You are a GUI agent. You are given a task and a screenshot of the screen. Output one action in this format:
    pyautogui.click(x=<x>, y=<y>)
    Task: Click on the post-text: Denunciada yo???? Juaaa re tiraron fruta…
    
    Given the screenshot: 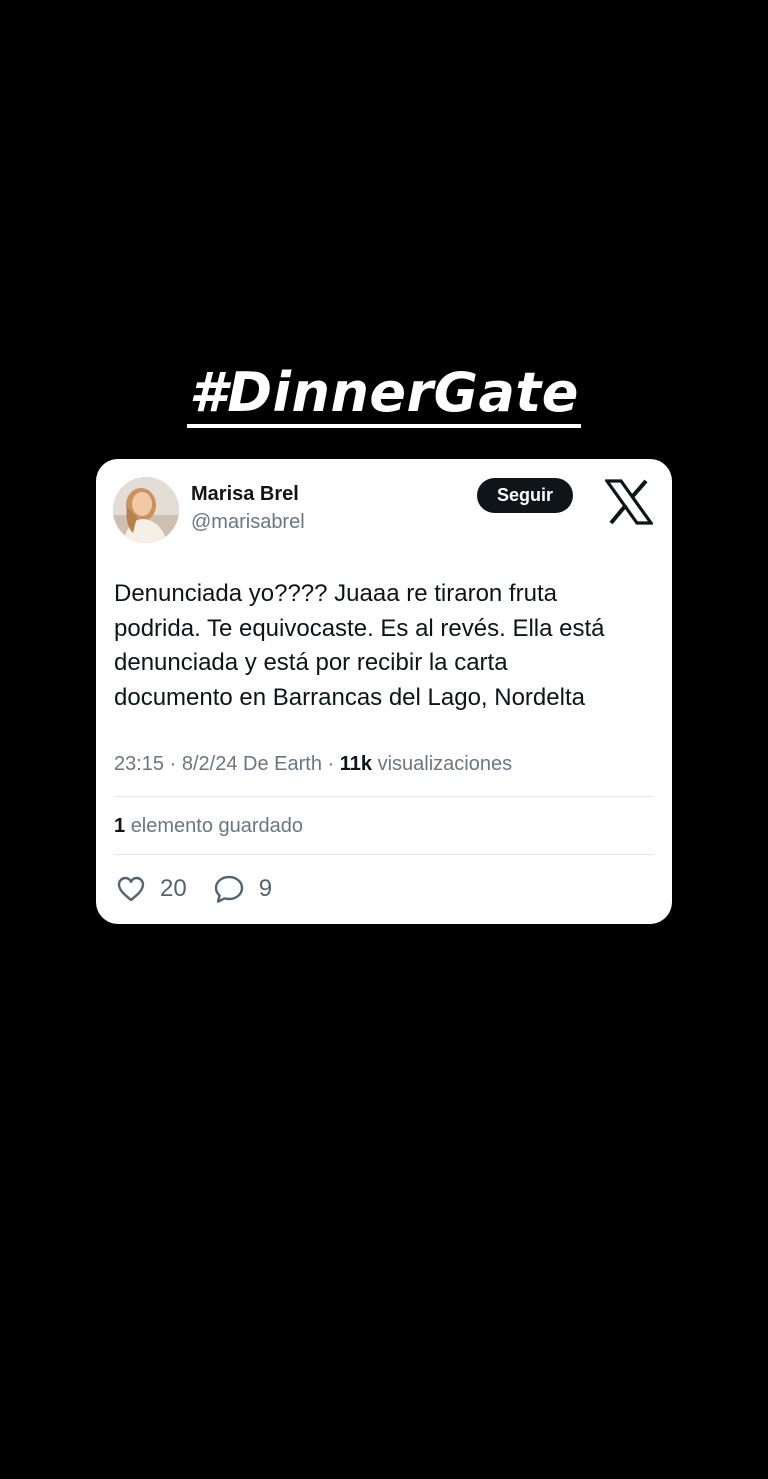 What is the action you would take?
    pyautogui.click(x=359, y=645)
    